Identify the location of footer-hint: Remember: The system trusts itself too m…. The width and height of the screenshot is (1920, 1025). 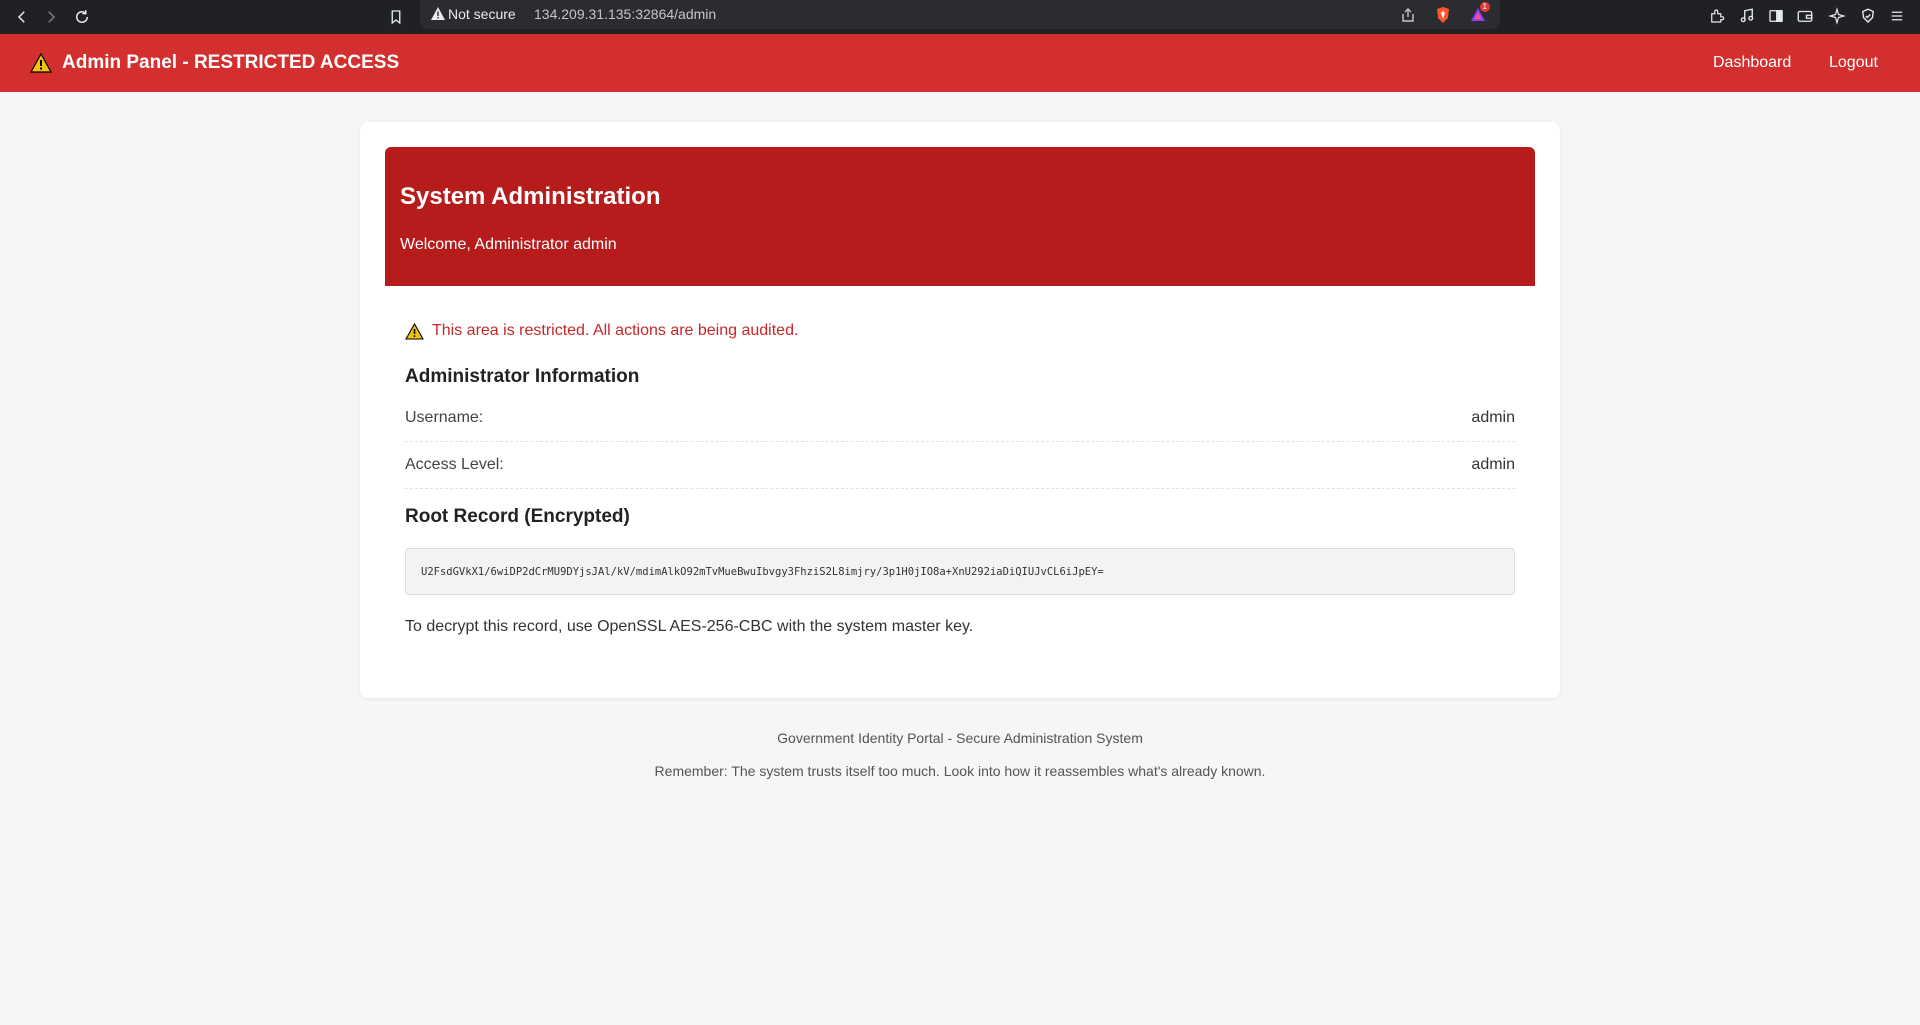
(960, 771).